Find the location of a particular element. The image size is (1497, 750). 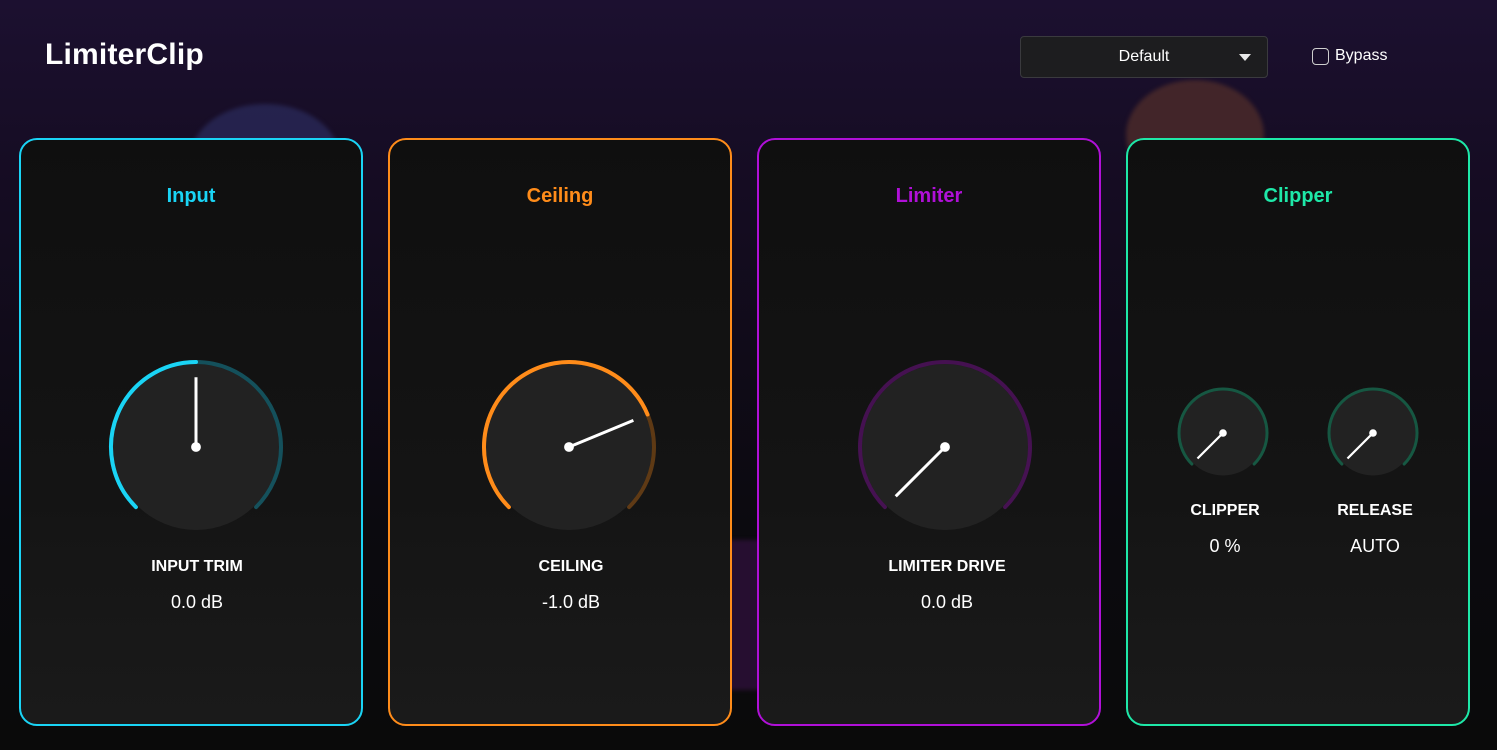

panel-title: Clipper is located at coordinates (1298, 196).